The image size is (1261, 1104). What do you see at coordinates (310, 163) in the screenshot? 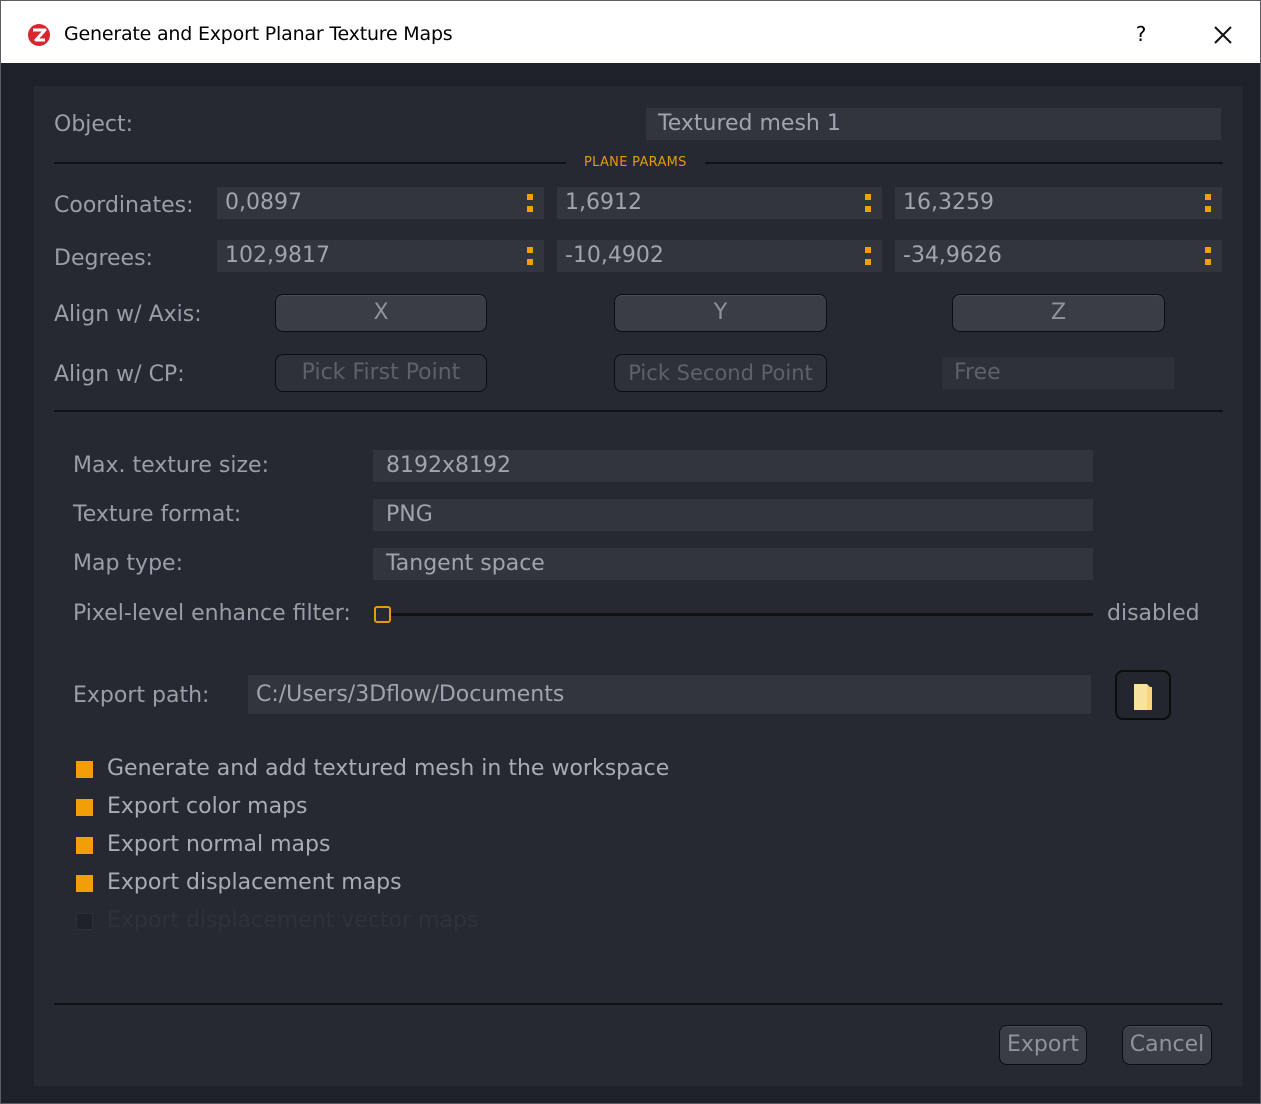
I see `divider-left` at bounding box center [310, 163].